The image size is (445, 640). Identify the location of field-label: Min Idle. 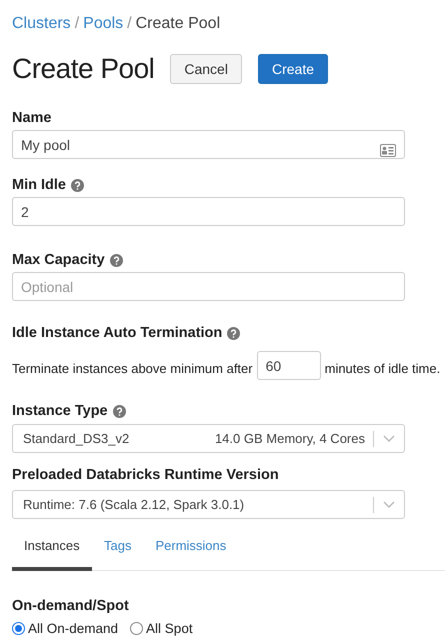
(39, 185).